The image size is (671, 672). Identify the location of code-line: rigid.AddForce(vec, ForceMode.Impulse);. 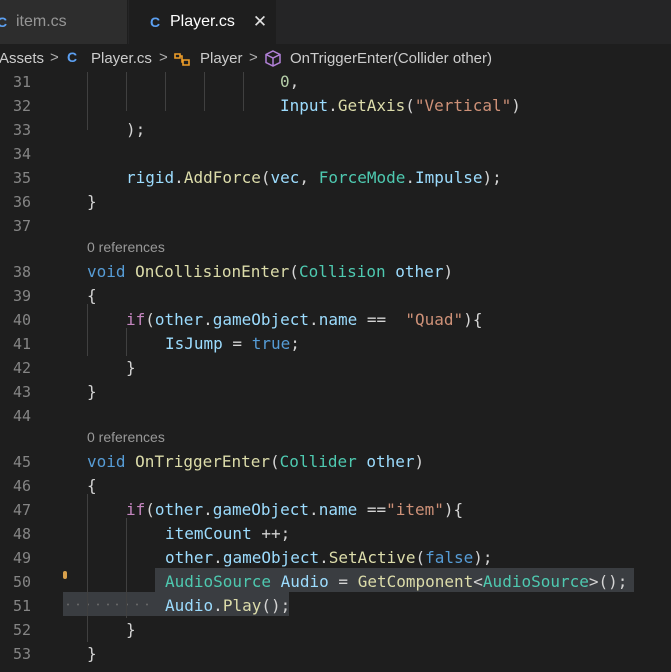
(314, 177).